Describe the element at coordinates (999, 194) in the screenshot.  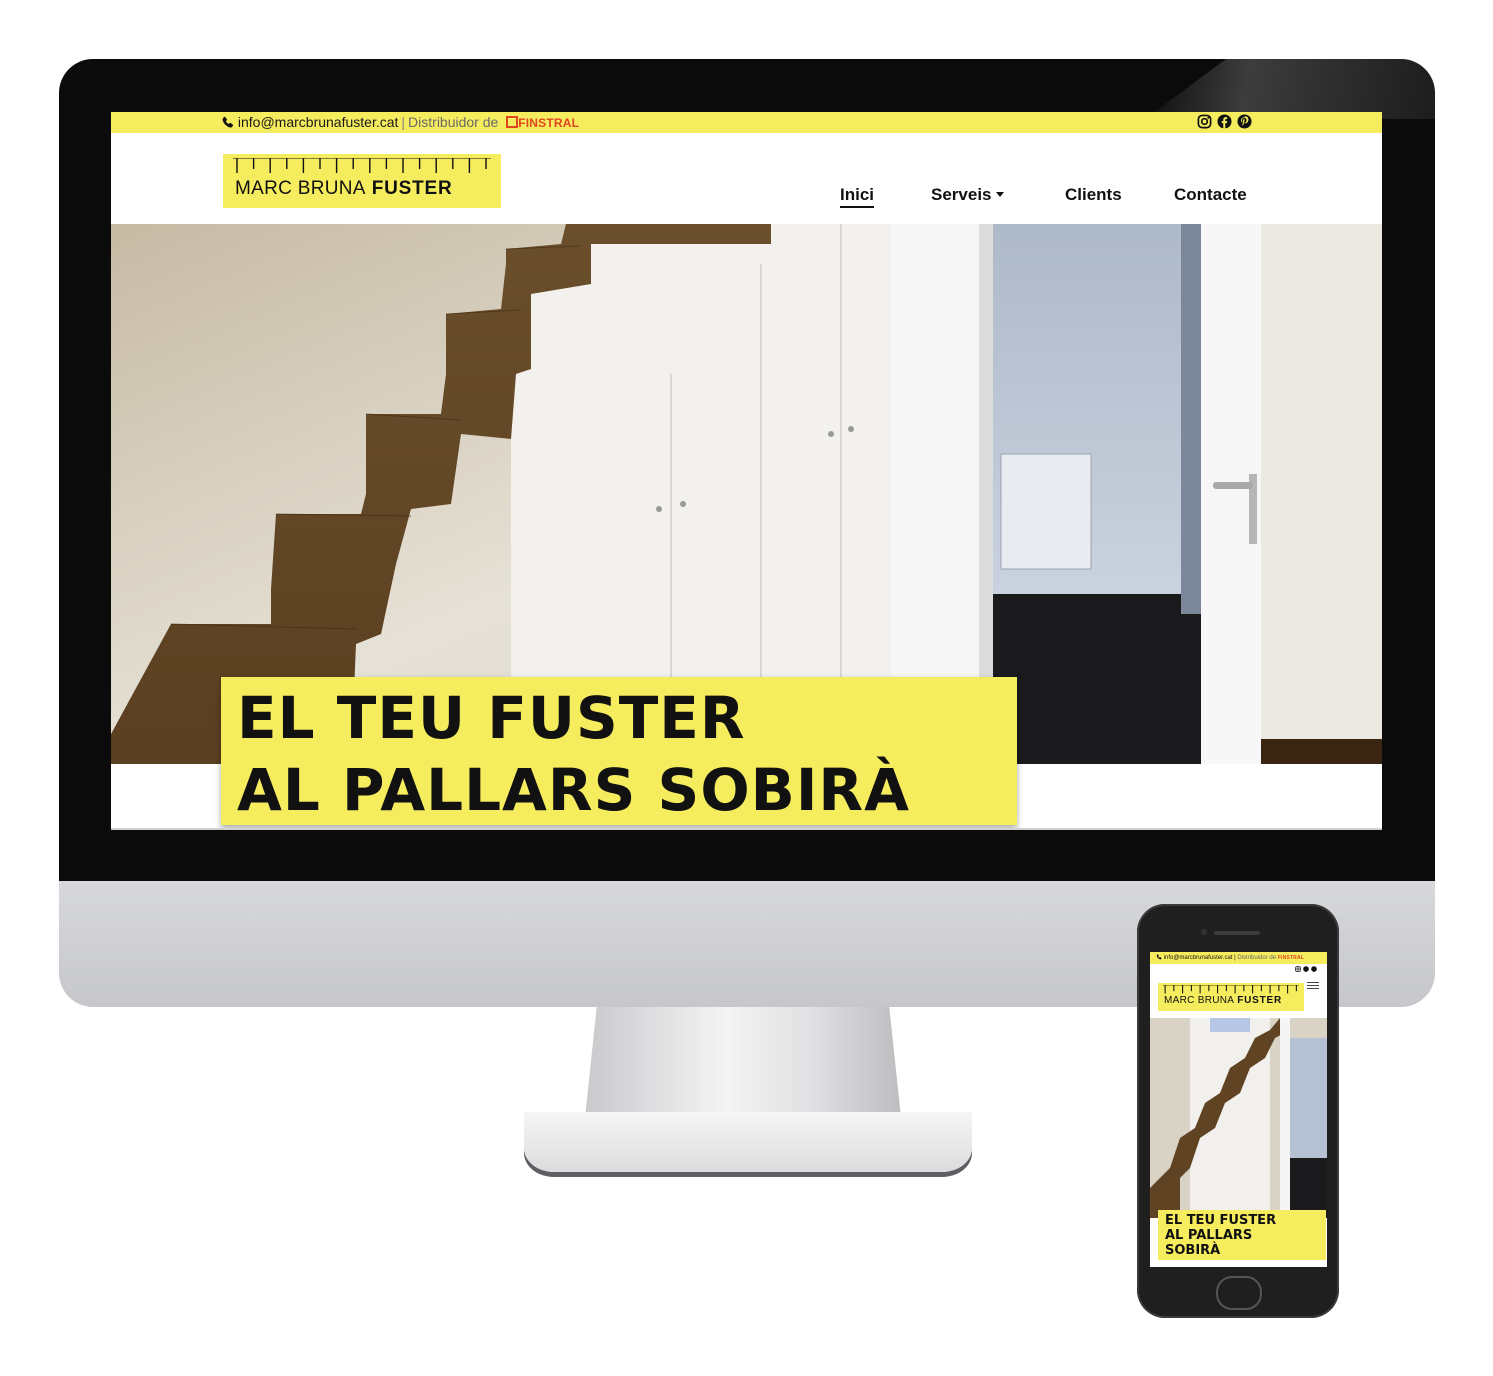
I see `caret-down-icon` at that location.